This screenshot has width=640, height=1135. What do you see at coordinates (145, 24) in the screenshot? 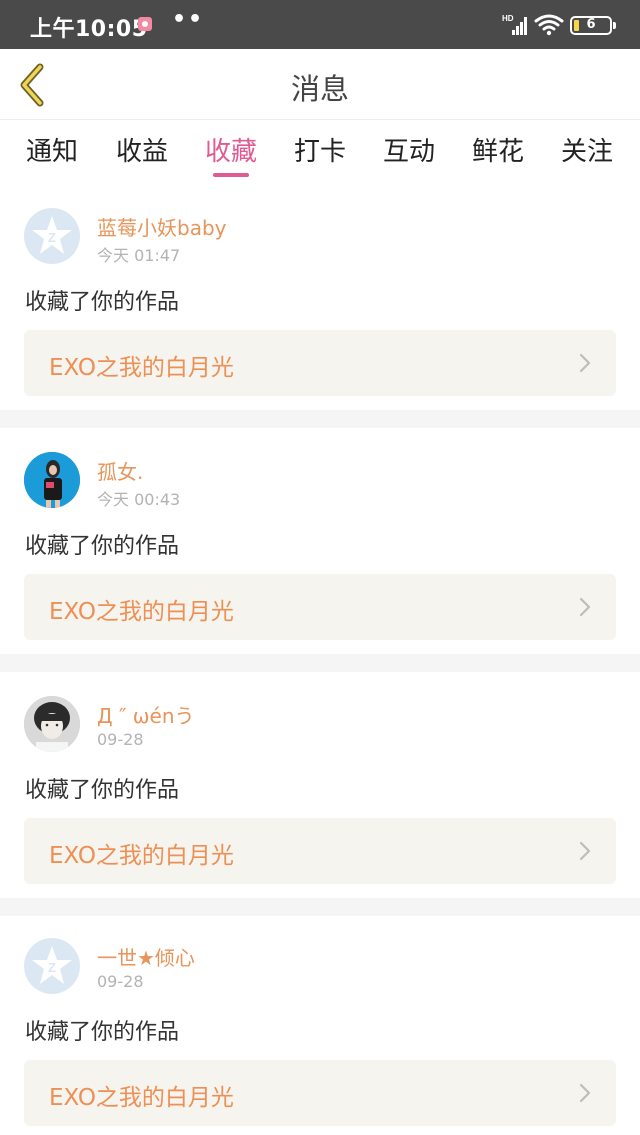
I see `notification-app-icon` at bounding box center [145, 24].